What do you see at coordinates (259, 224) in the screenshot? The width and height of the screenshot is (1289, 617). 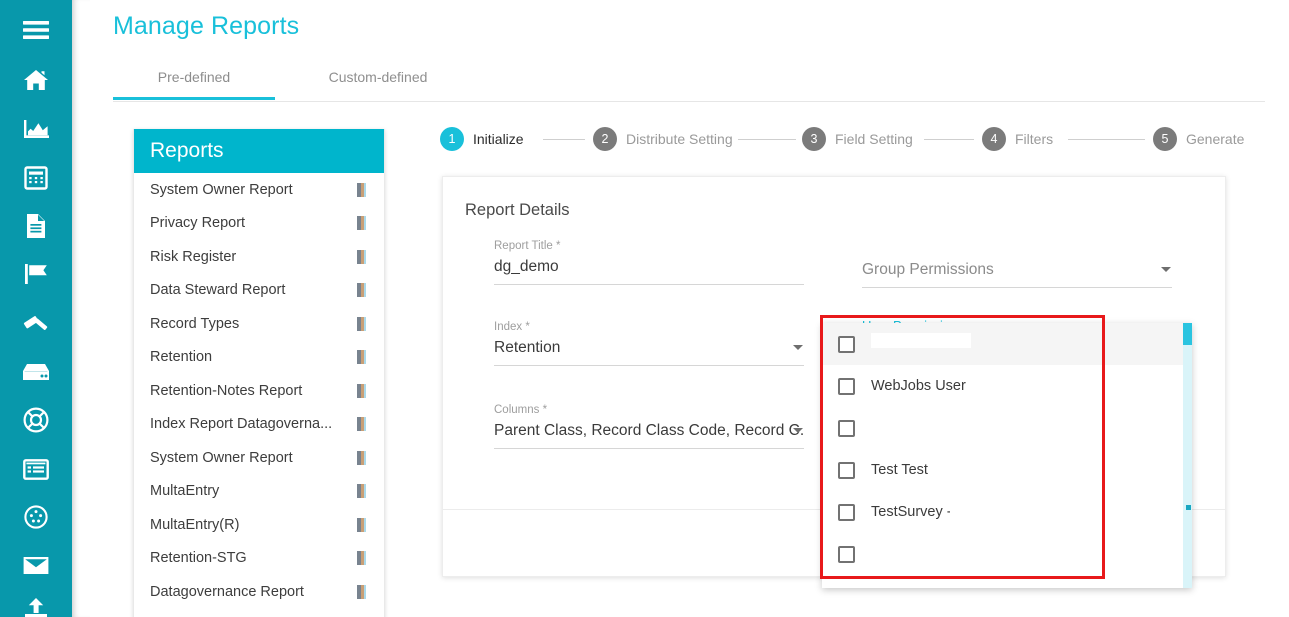 I see `report-list-item: Privacy Report` at bounding box center [259, 224].